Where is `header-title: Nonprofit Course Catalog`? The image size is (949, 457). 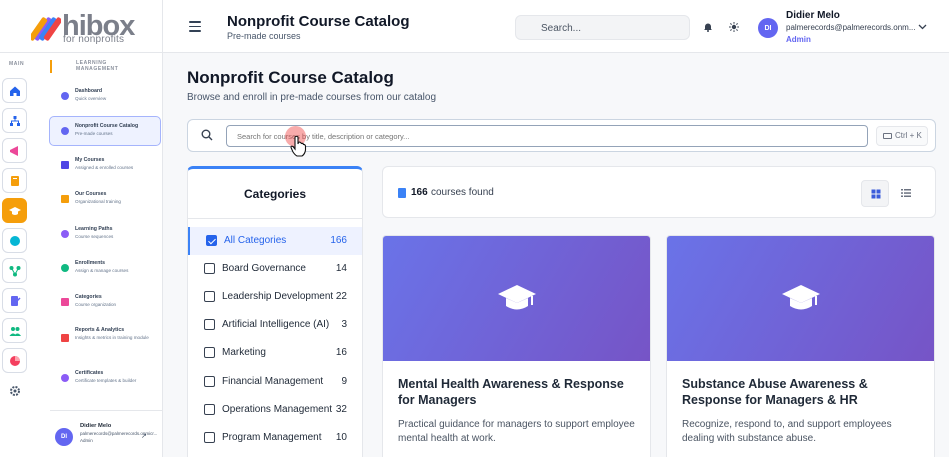
header-title: Nonprofit Course Catalog is located at coordinates (318, 21).